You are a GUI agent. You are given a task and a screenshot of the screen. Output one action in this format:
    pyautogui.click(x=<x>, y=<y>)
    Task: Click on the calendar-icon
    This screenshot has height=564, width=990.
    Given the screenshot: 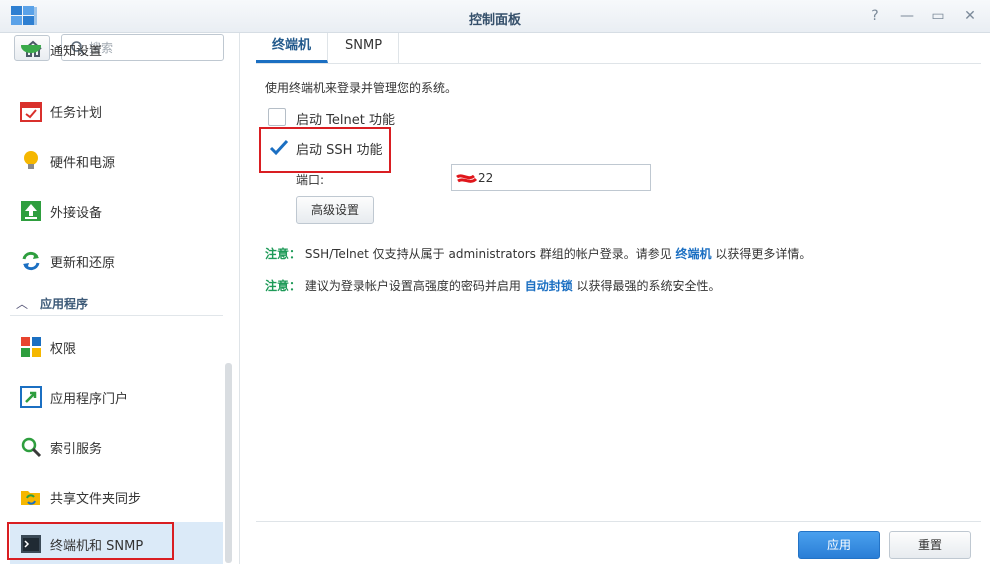 What is the action you would take?
    pyautogui.click(x=31, y=112)
    